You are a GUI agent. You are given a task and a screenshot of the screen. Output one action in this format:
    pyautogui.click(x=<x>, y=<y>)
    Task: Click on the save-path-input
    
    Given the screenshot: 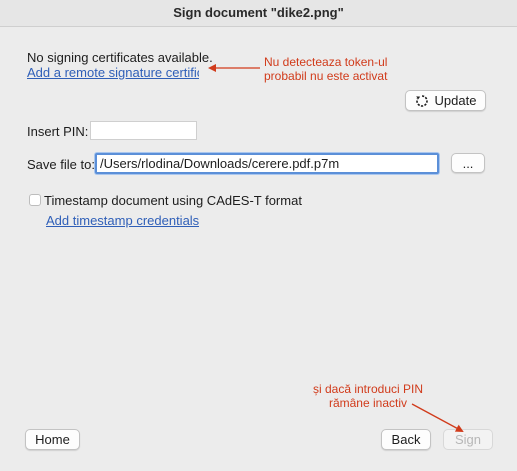 What is the action you would take?
    pyautogui.click(x=267, y=163)
    